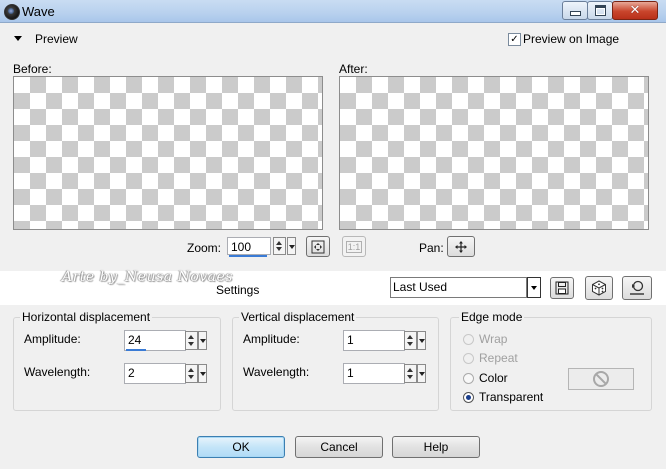  Describe the element at coordinates (511, 397) in the screenshot. I see `edge-transparent-label: Transparent` at that location.